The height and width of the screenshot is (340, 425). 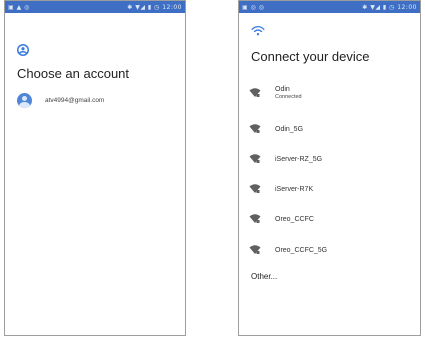 What do you see at coordinates (329, 219) in the screenshot?
I see `network-list-item-oreo-ccfc: Oreo_CCFC` at bounding box center [329, 219].